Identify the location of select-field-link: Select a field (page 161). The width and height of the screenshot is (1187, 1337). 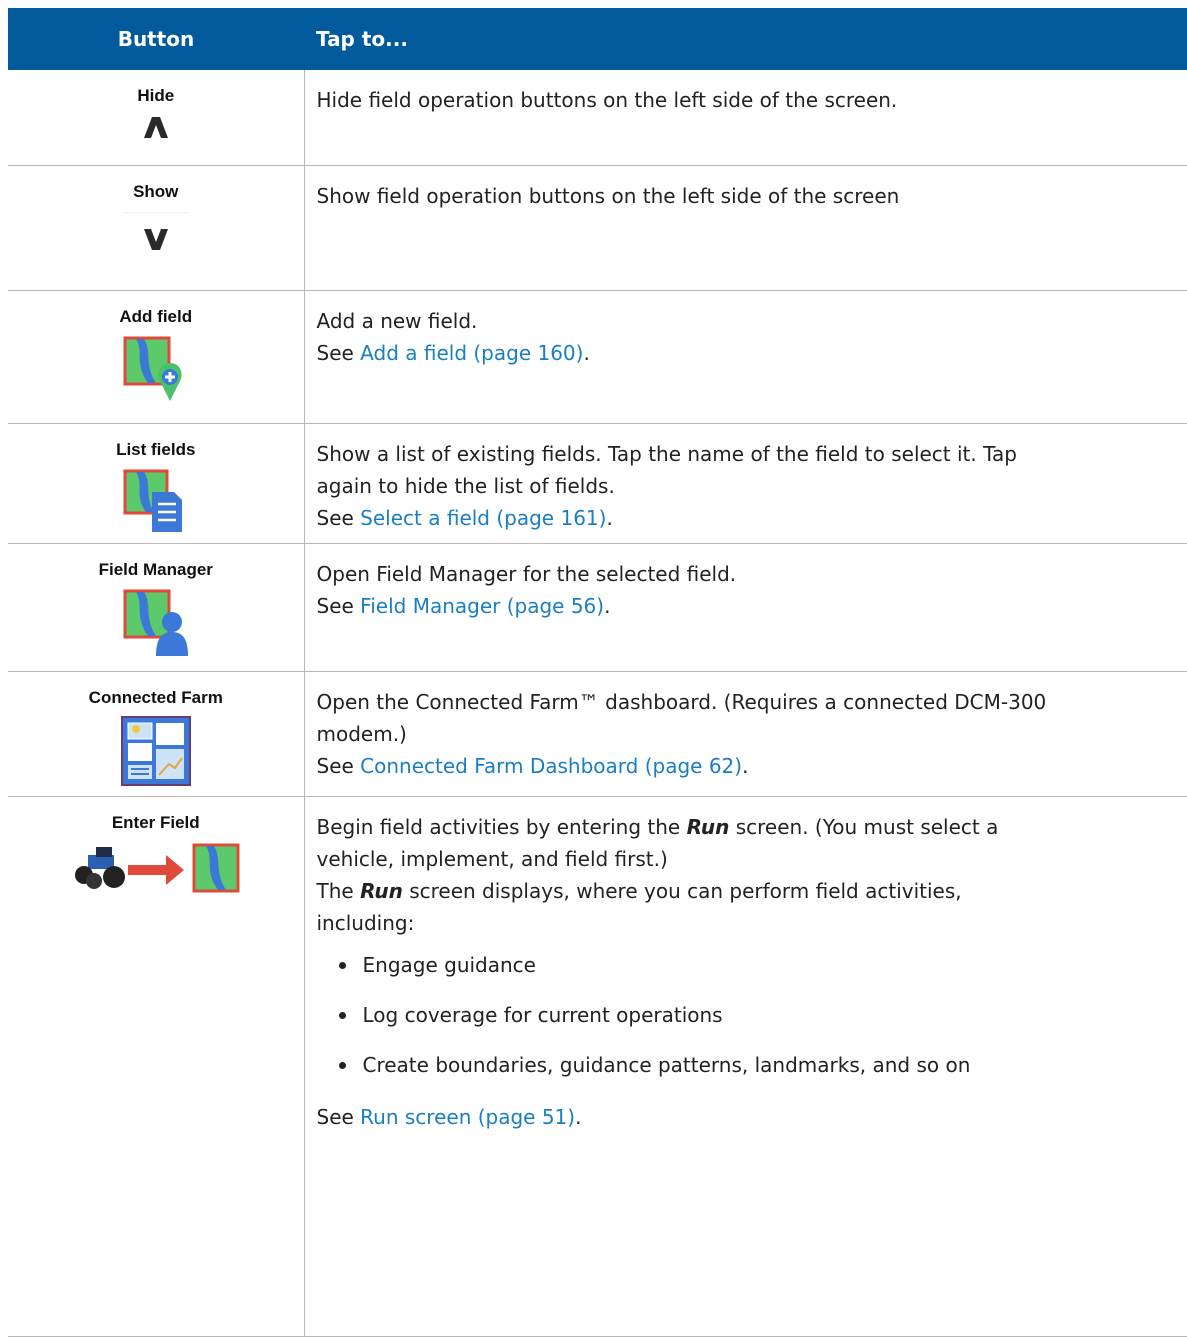
(483, 518).